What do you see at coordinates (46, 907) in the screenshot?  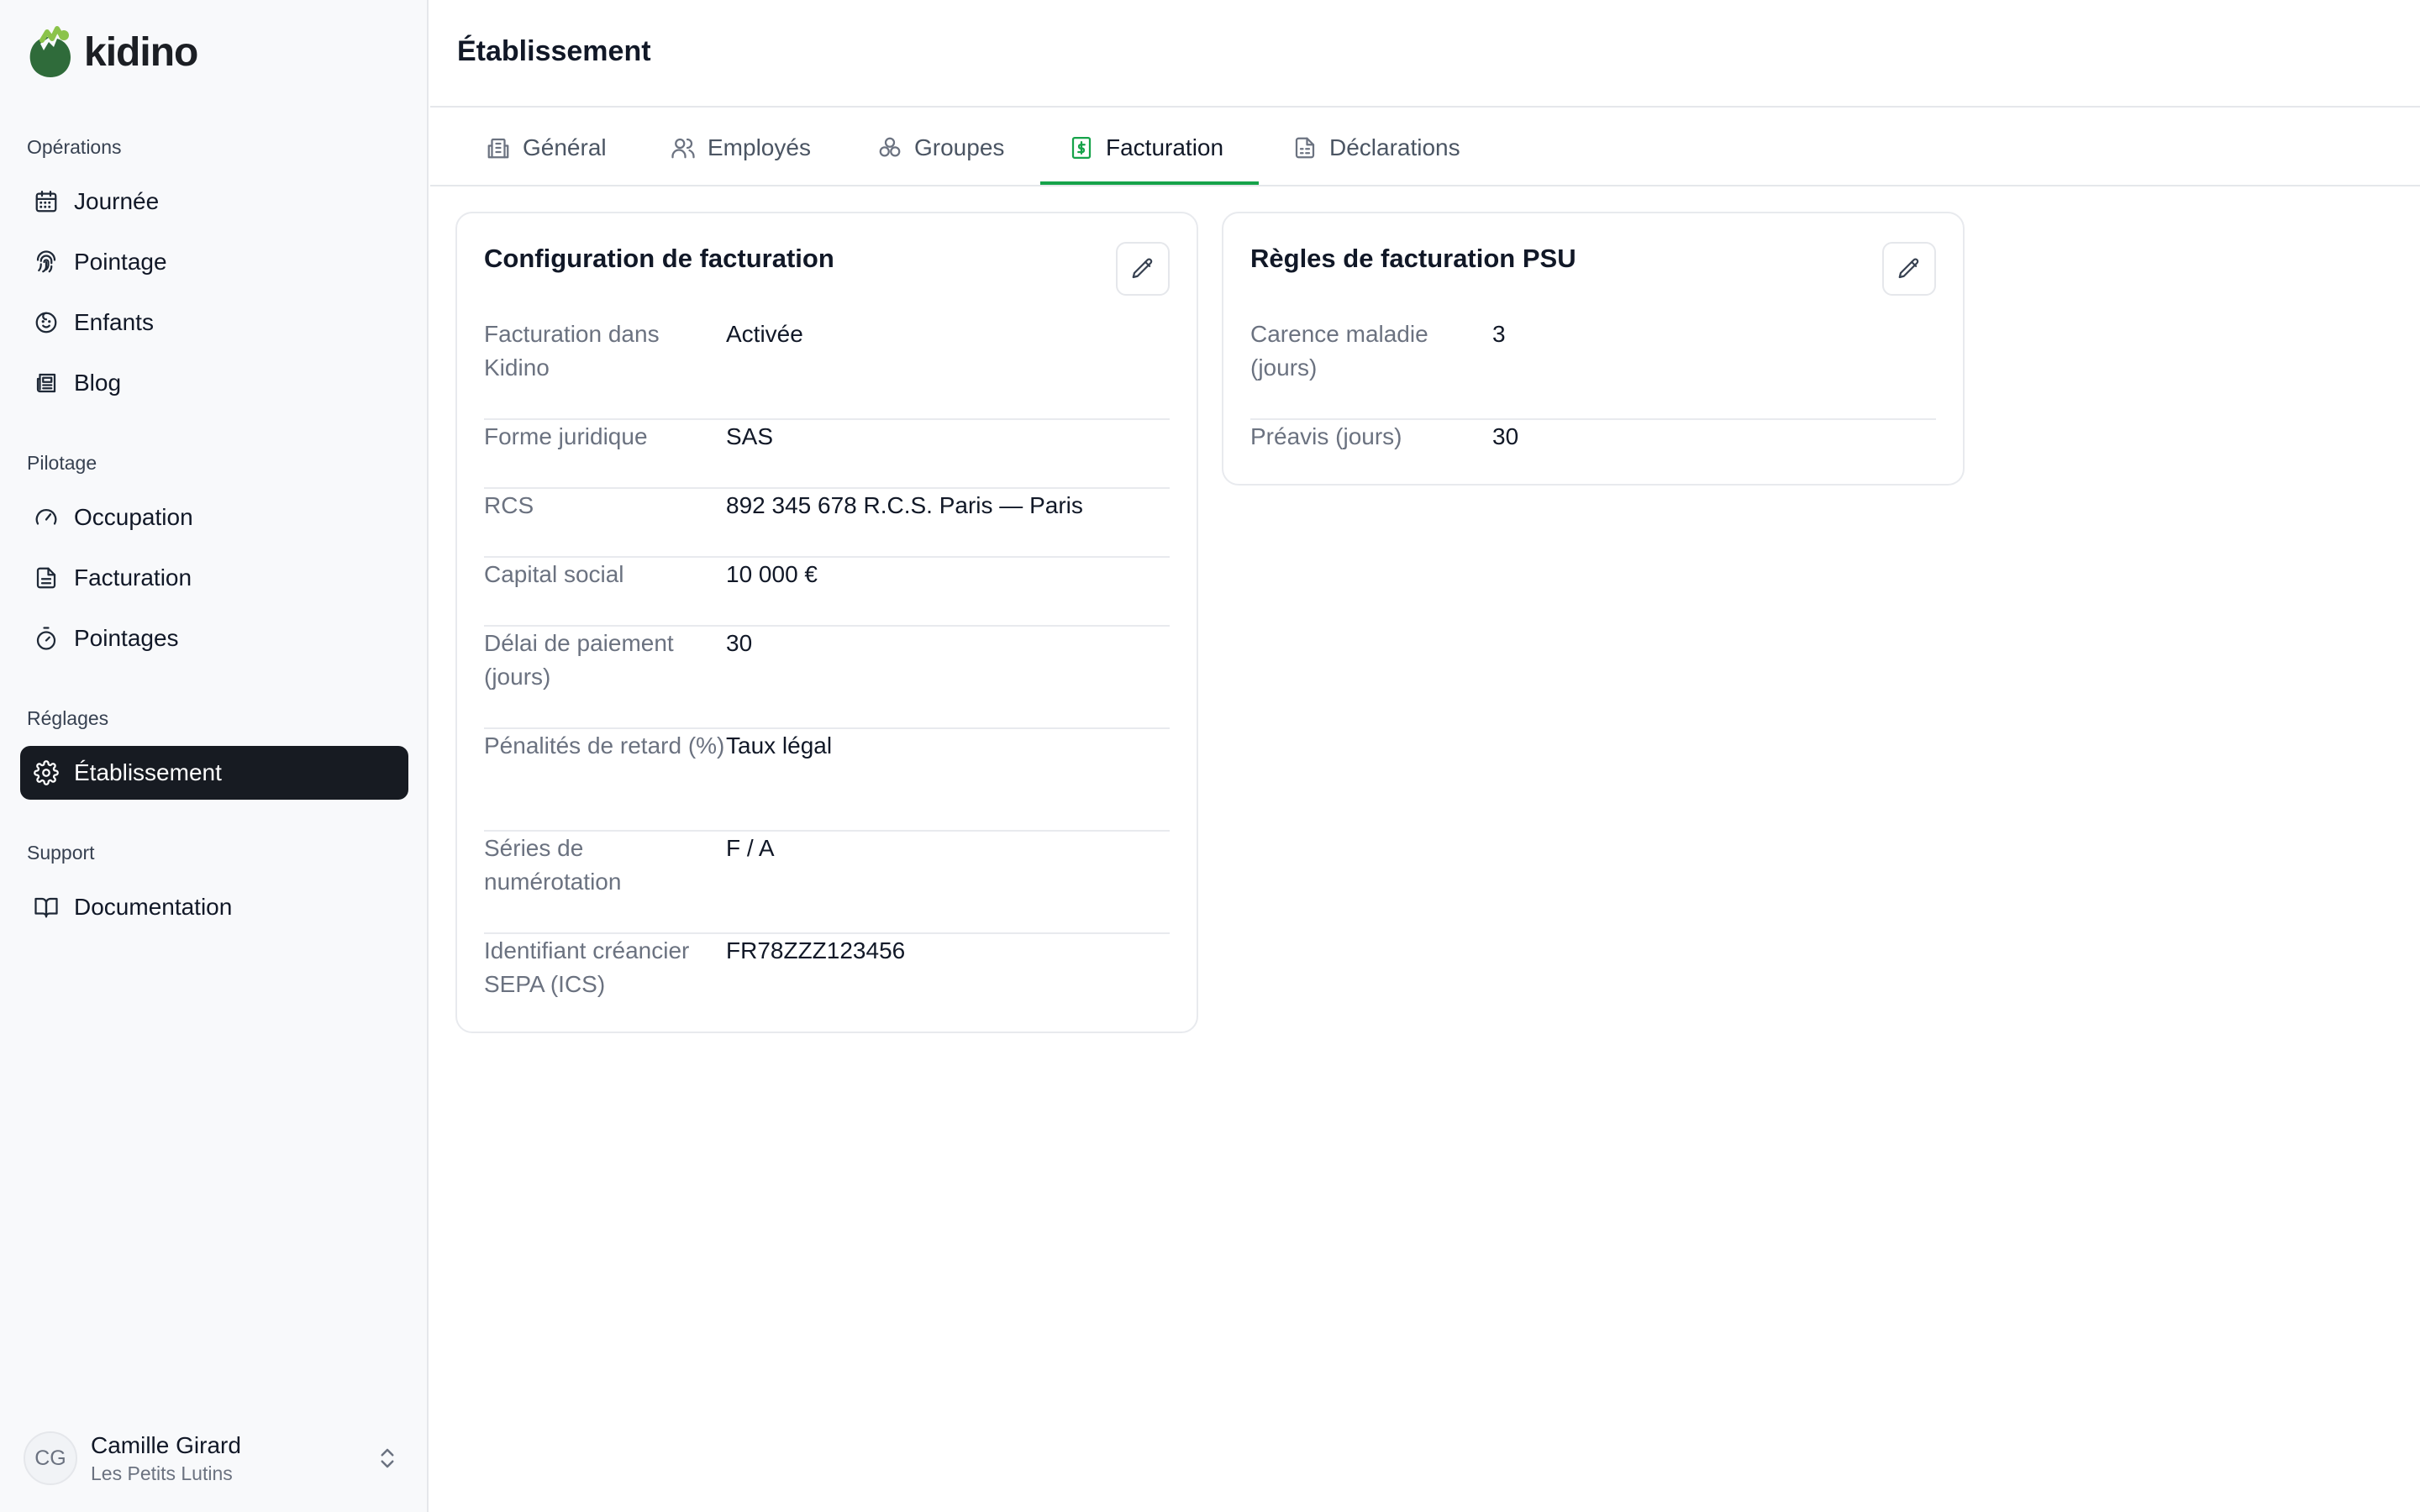 I see `book-icon` at bounding box center [46, 907].